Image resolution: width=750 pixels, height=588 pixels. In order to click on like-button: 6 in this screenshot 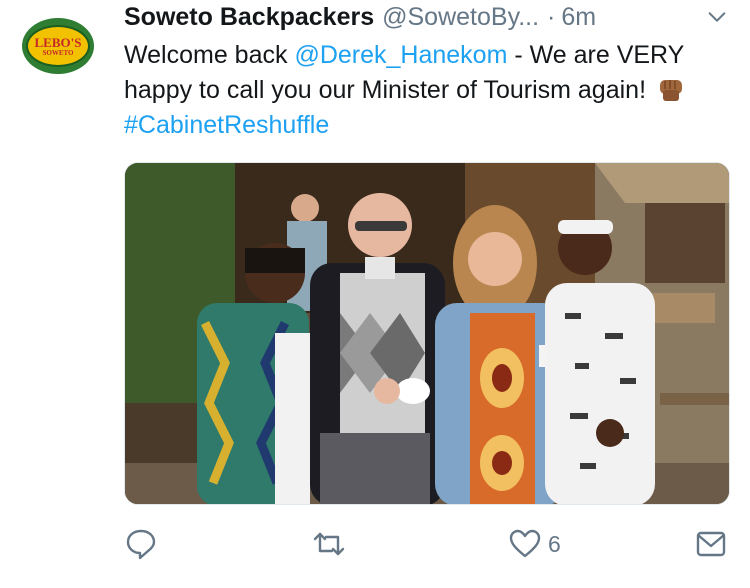, I will do `click(534, 544)`.